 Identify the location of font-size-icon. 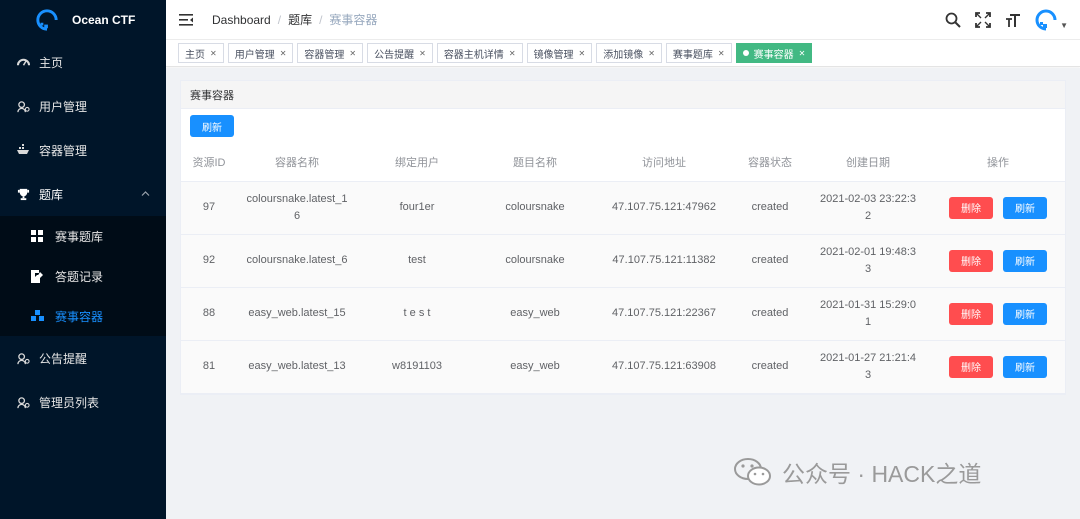
(1013, 20).